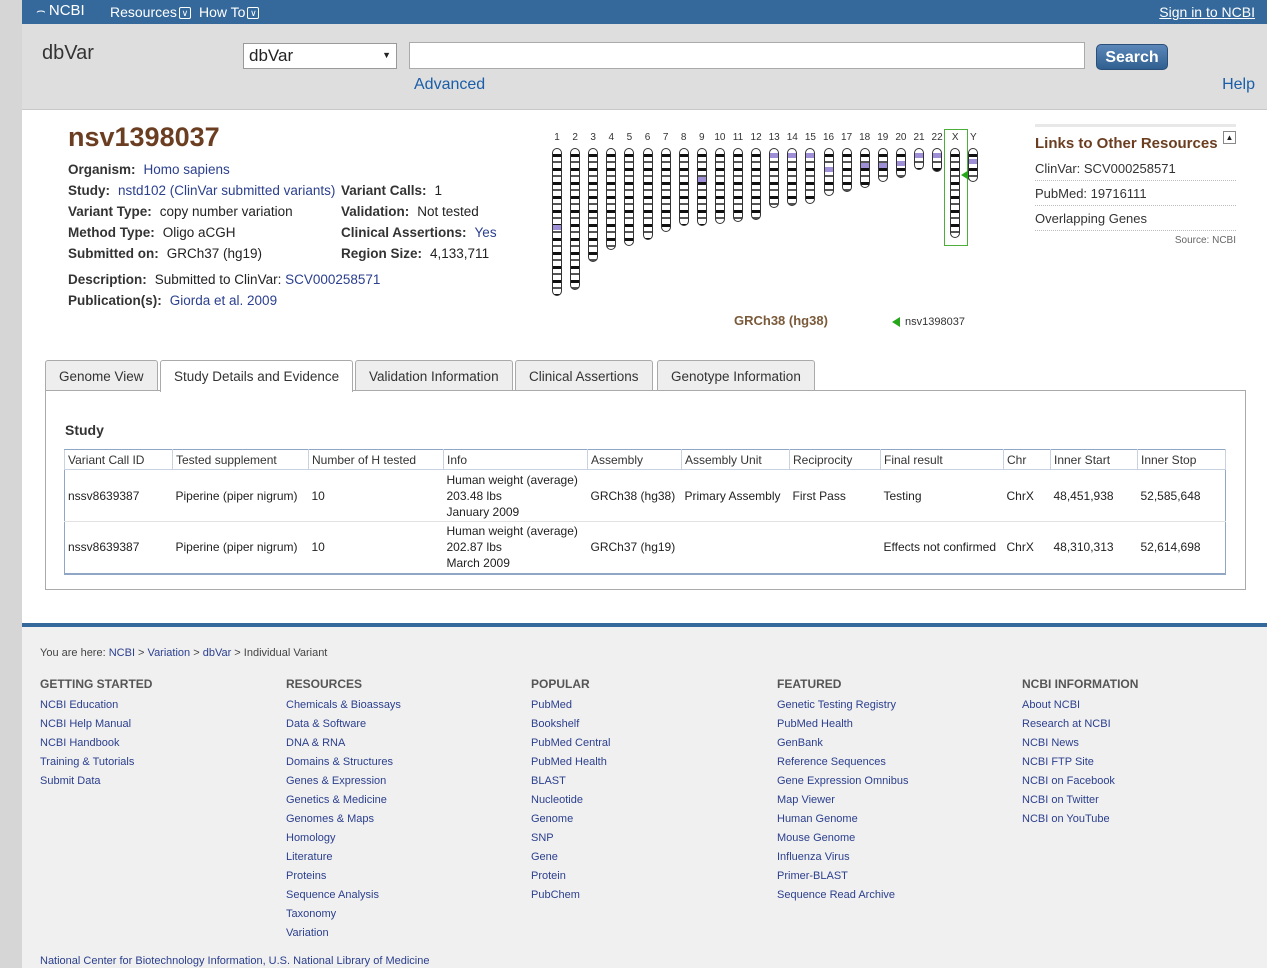  I want to click on footer-link: DNA & RNA, so click(343, 743).